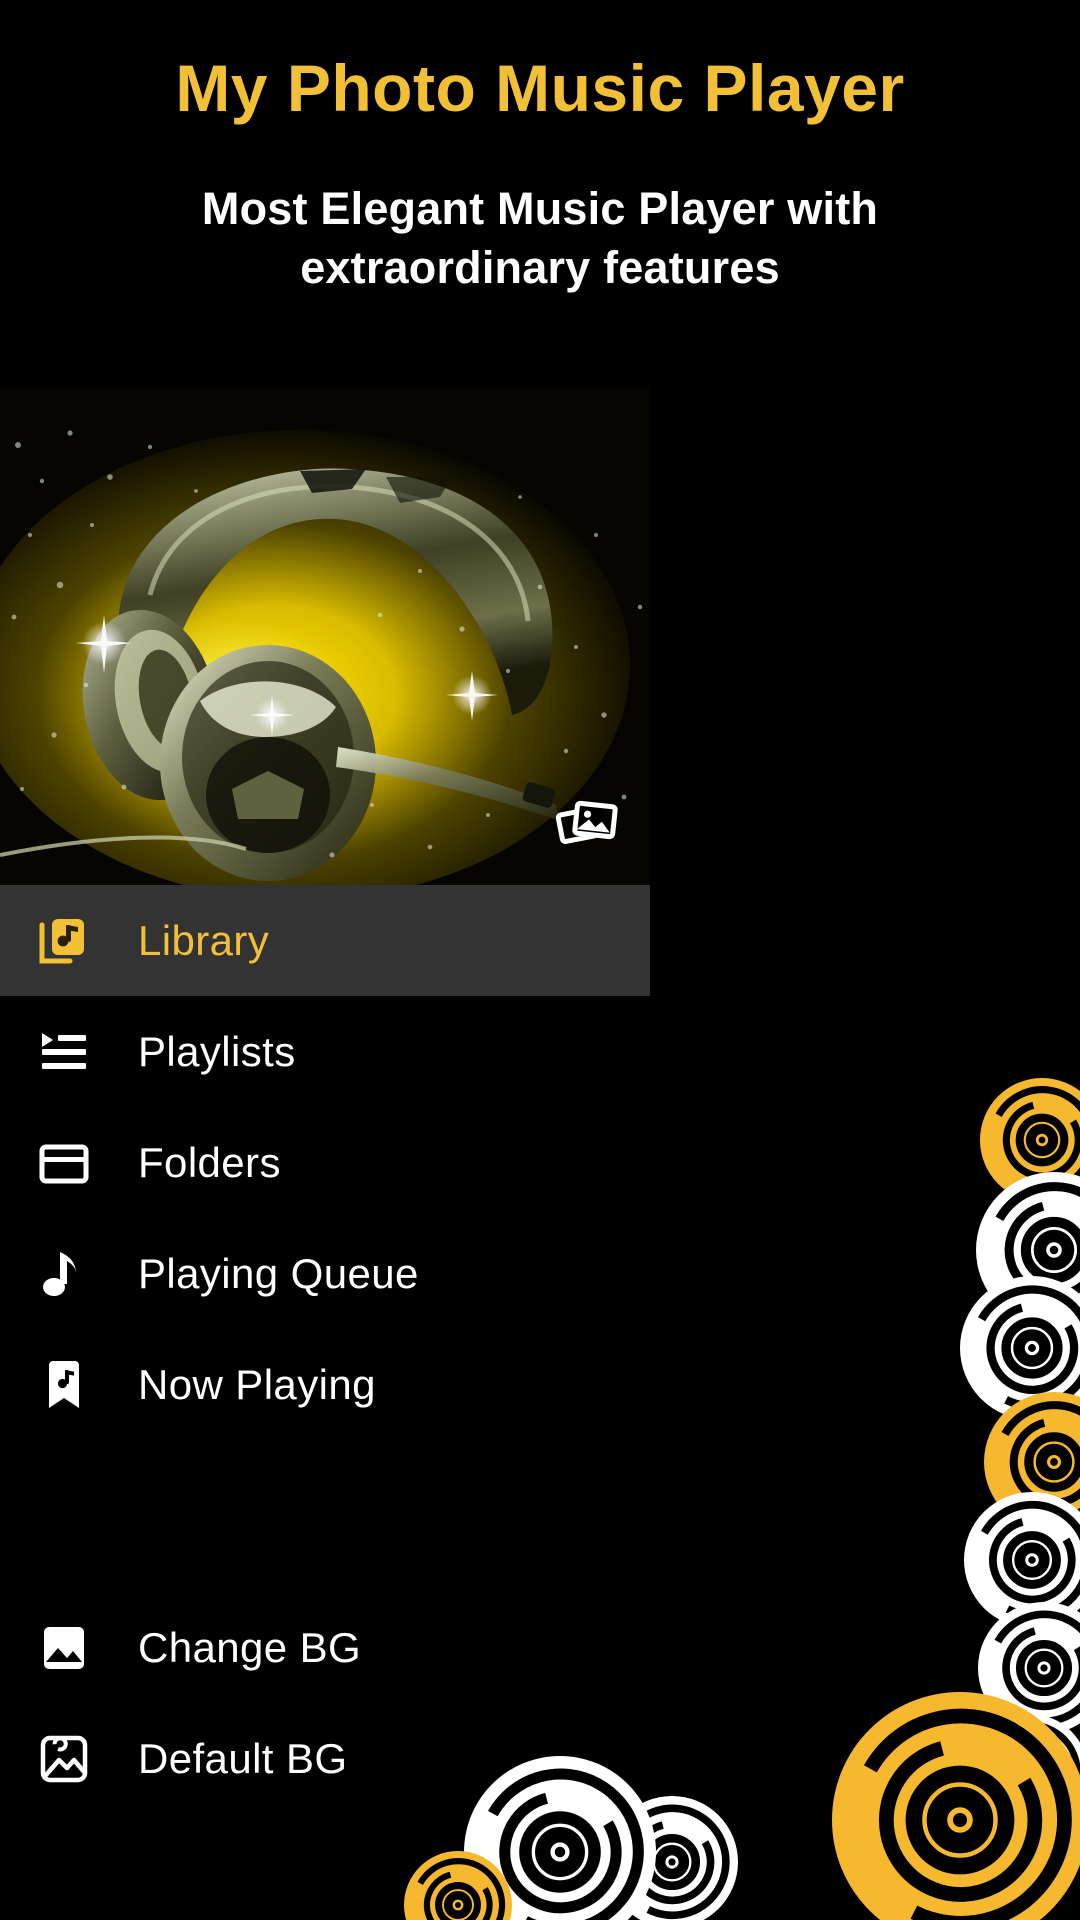 The width and height of the screenshot is (1080, 1920). Describe the element at coordinates (64, 1648) in the screenshot. I see `image-filled-icon` at that location.